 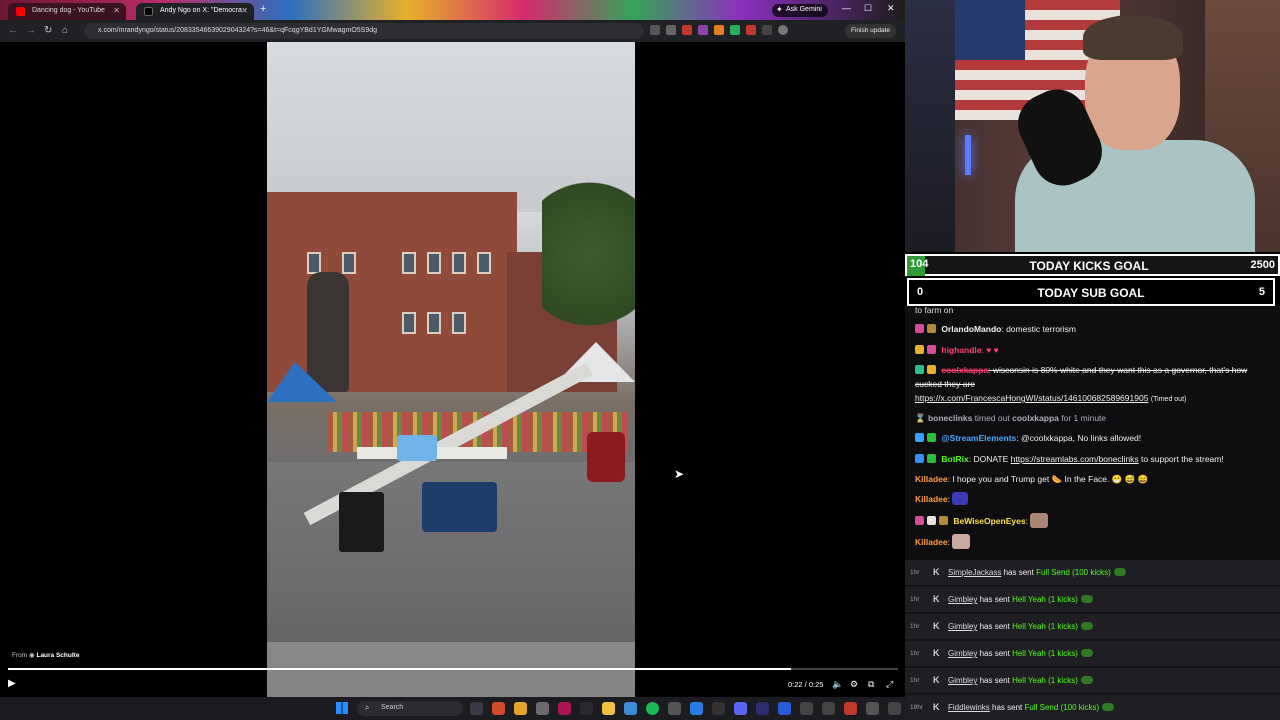 What do you see at coordinates (679, 474) in the screenshot?
I see `mouse-cursor-icon: ➤` at bounding box center [679, 474].